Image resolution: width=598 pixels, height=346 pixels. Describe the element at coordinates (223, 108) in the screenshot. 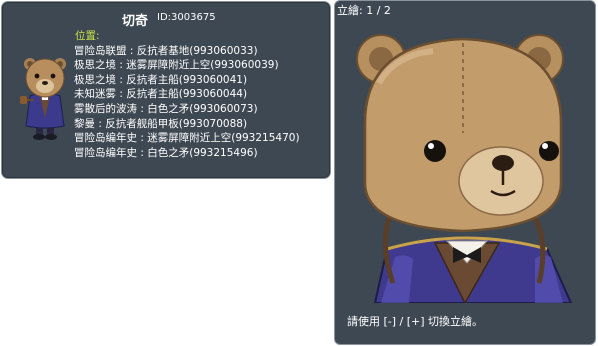

I see `location-map-id: (993060073)` at that location.